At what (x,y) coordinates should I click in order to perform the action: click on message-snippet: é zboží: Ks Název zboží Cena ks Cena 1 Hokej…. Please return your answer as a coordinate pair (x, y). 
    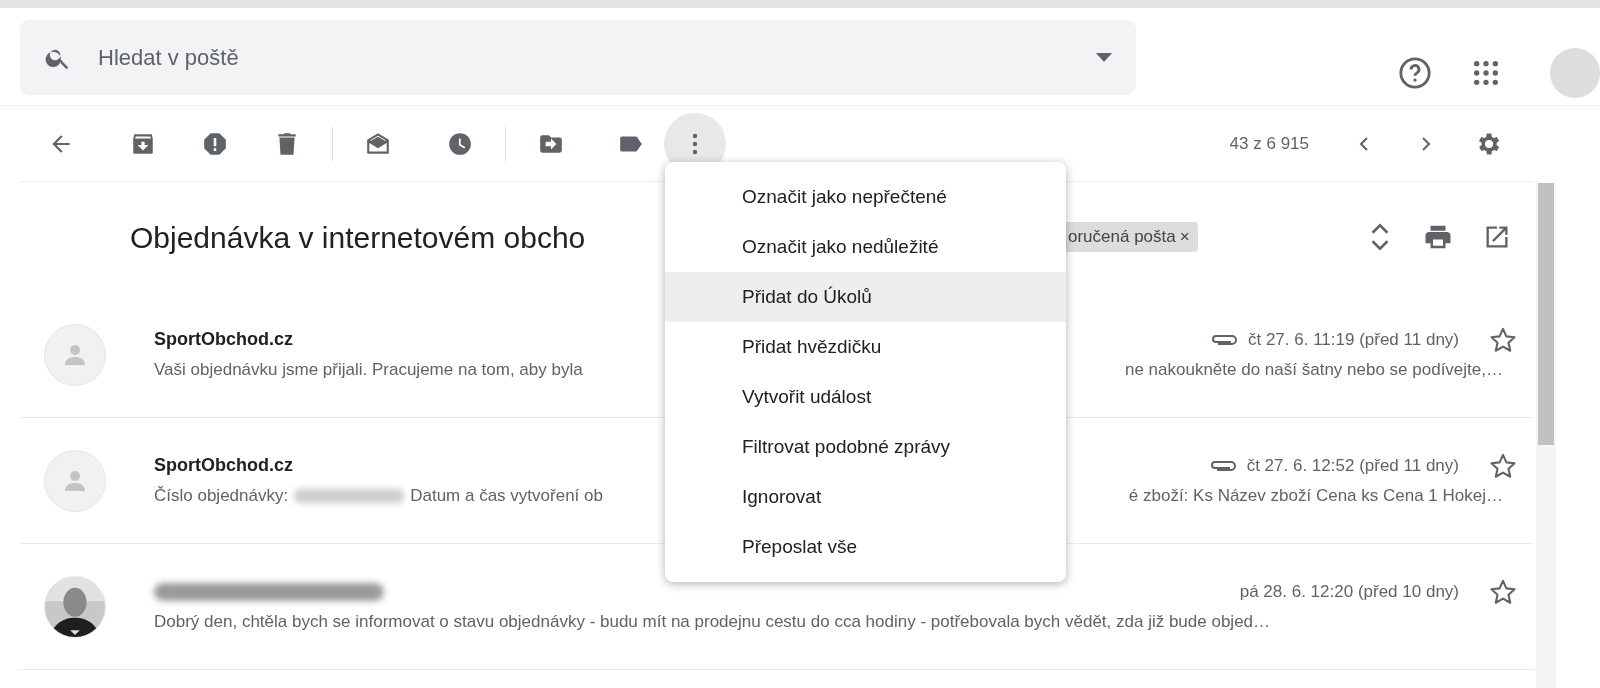
    Looking at the image, I should click on (1315, 495).